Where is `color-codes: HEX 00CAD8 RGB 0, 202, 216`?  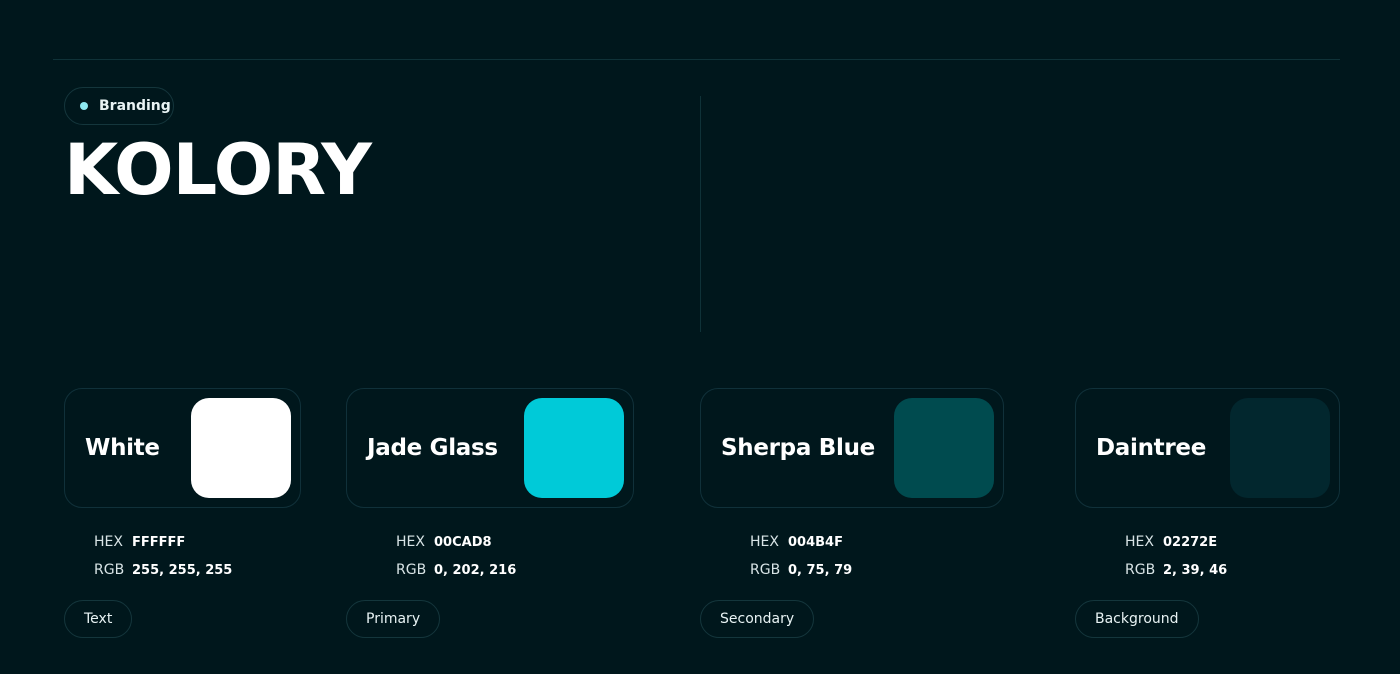
color-codes: HEX 00CAD8 RGB 0, 202, 216 is located at coordinates (490, 556).